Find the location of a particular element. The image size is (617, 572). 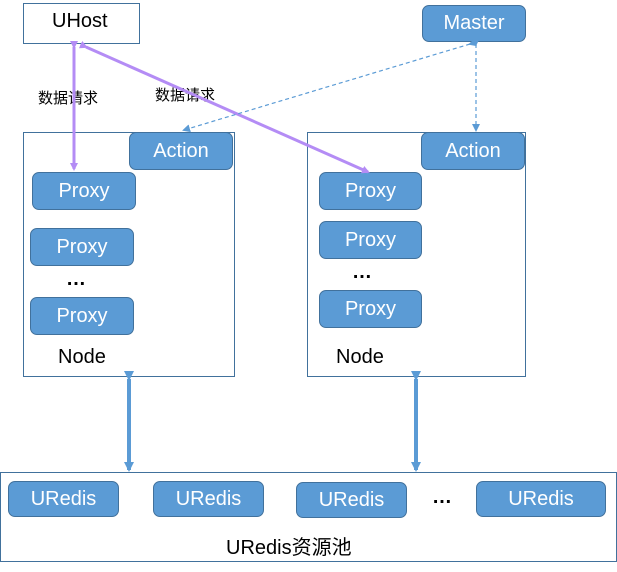

uredis-box-2: URedis is located at coordinates (208, 499).